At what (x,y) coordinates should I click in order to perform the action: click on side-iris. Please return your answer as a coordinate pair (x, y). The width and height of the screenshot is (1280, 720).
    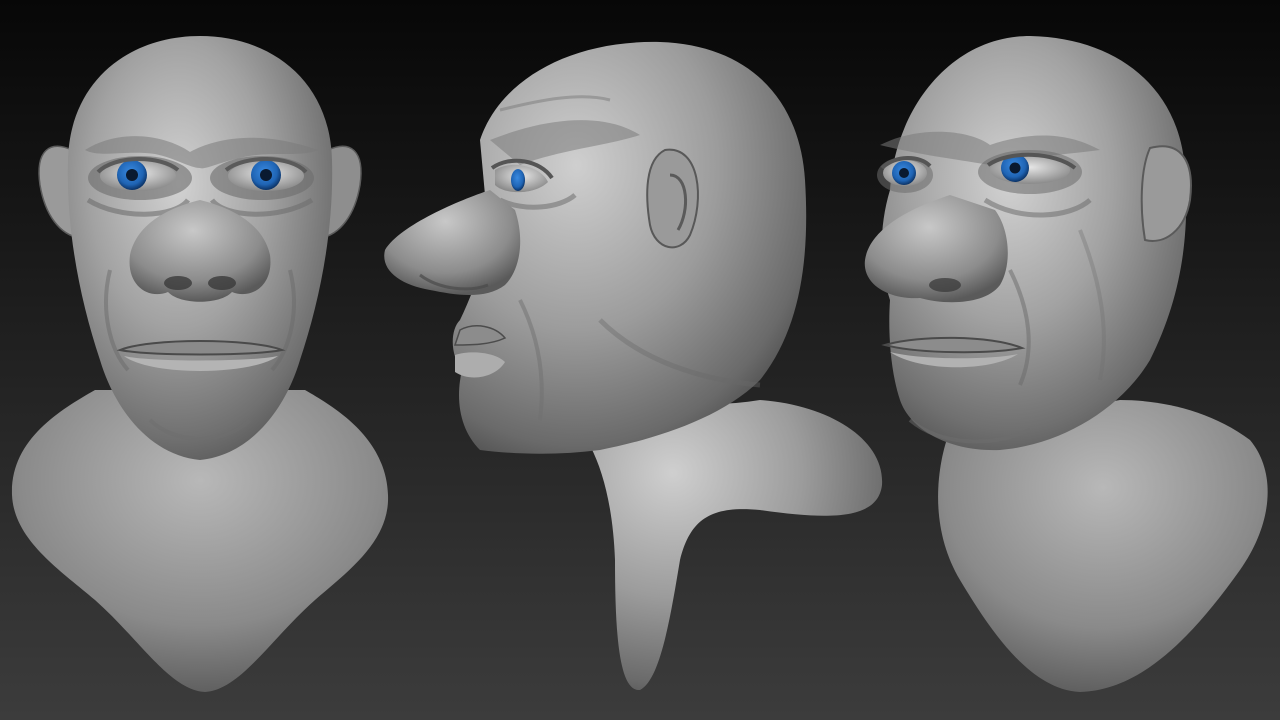
    Looking at the image, I should click on (518, 180).